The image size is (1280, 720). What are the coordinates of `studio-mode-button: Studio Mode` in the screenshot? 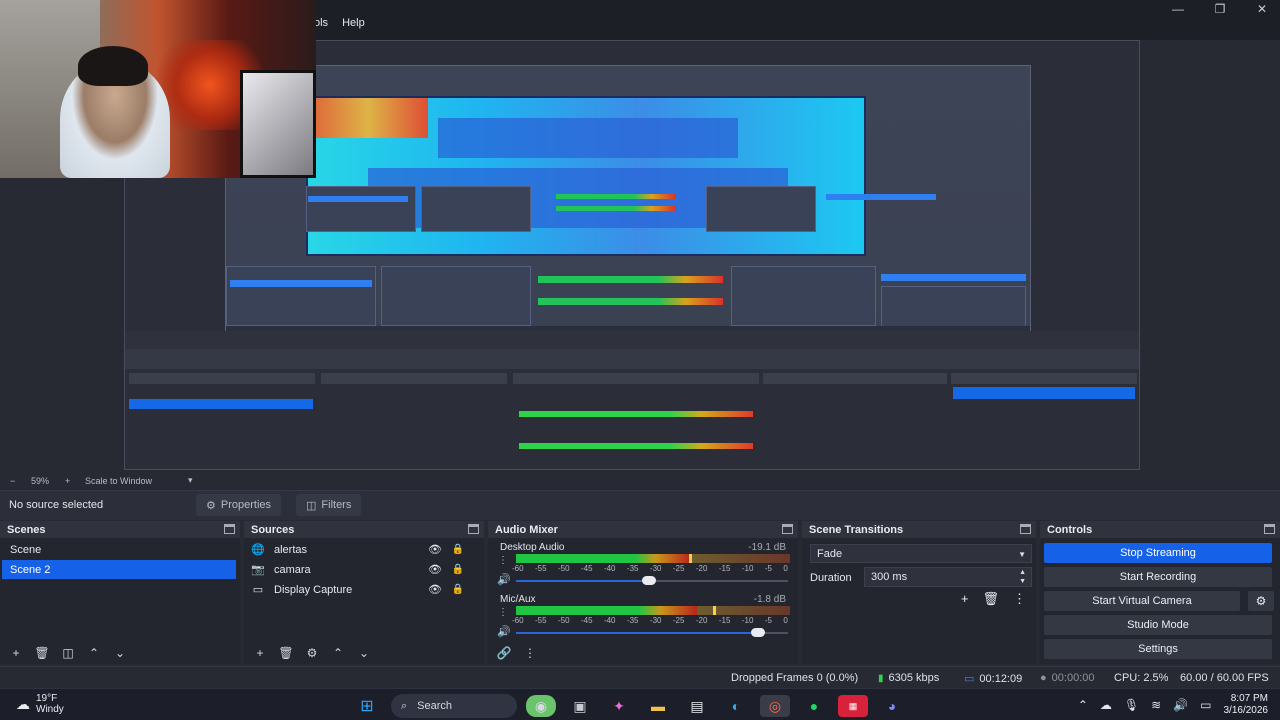 It's located at (1158, 625).